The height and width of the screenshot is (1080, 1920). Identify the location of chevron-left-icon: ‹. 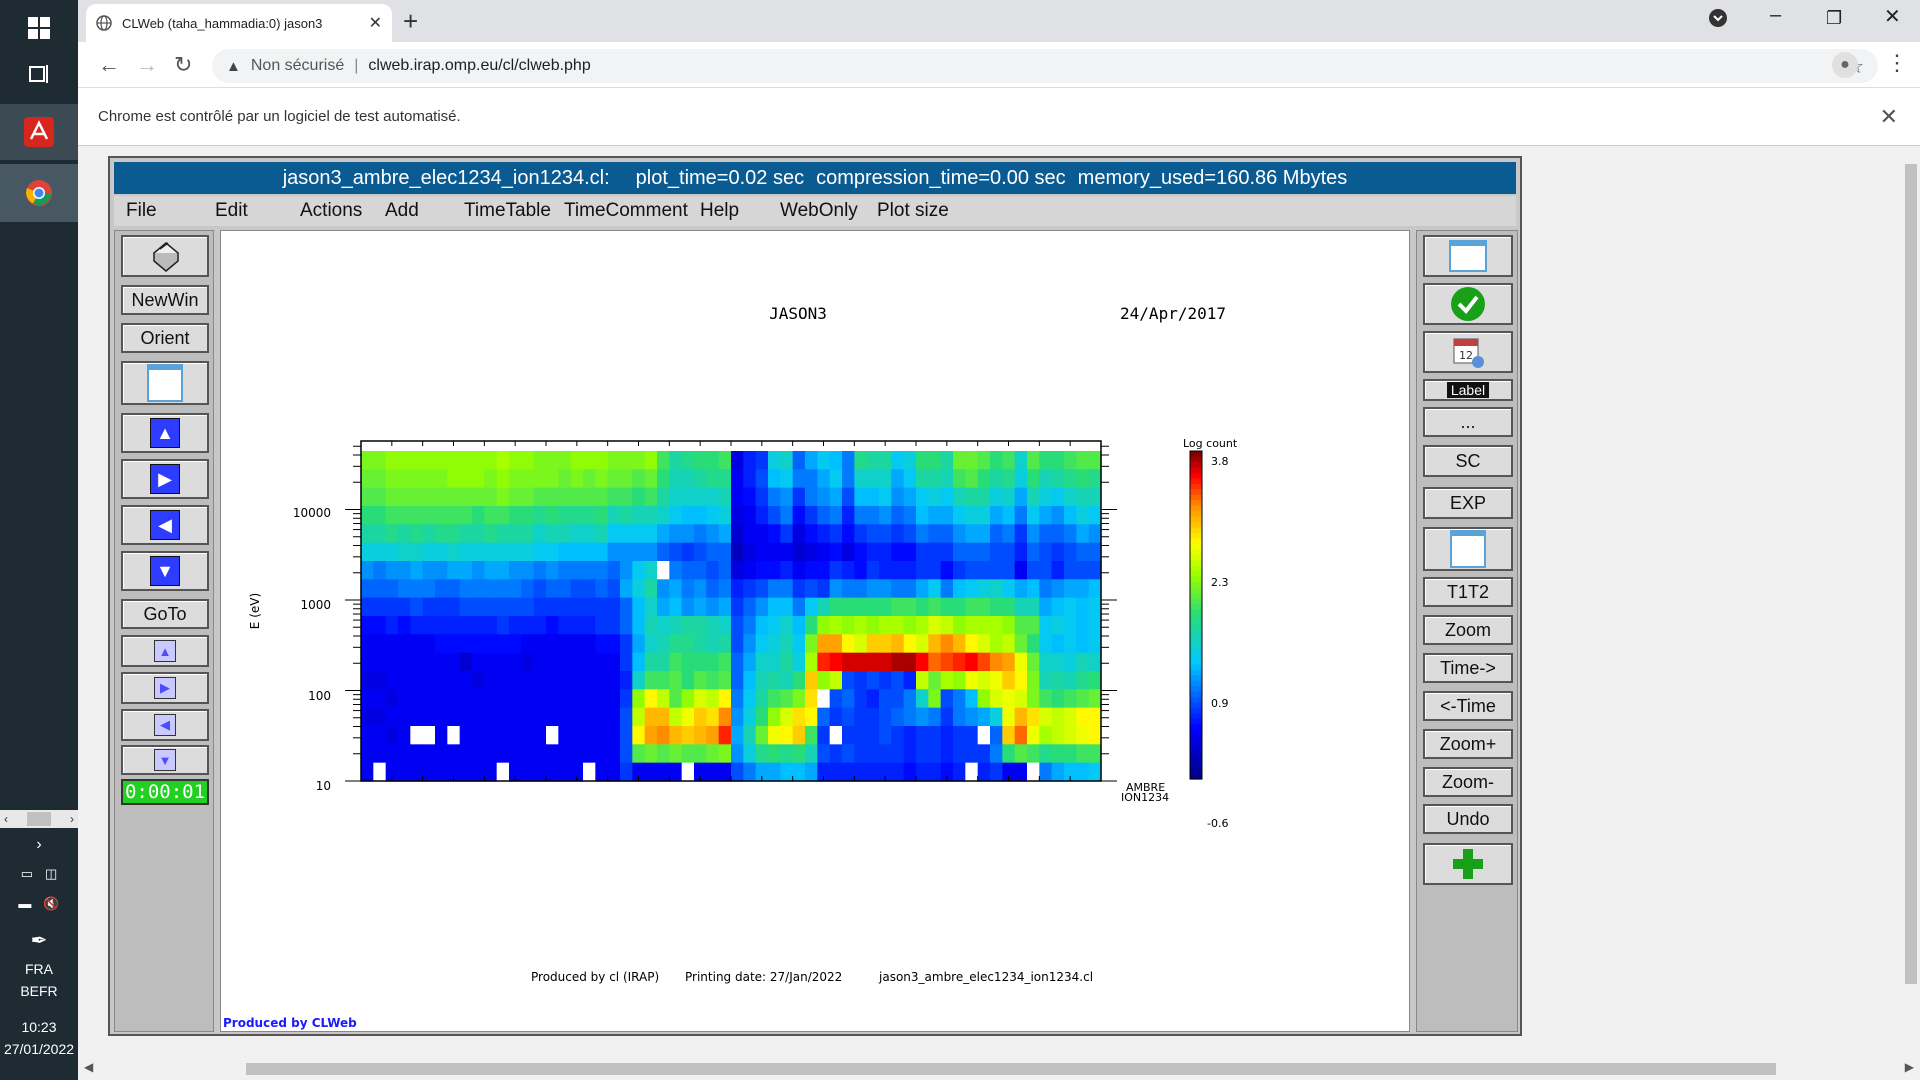
(6, 819).